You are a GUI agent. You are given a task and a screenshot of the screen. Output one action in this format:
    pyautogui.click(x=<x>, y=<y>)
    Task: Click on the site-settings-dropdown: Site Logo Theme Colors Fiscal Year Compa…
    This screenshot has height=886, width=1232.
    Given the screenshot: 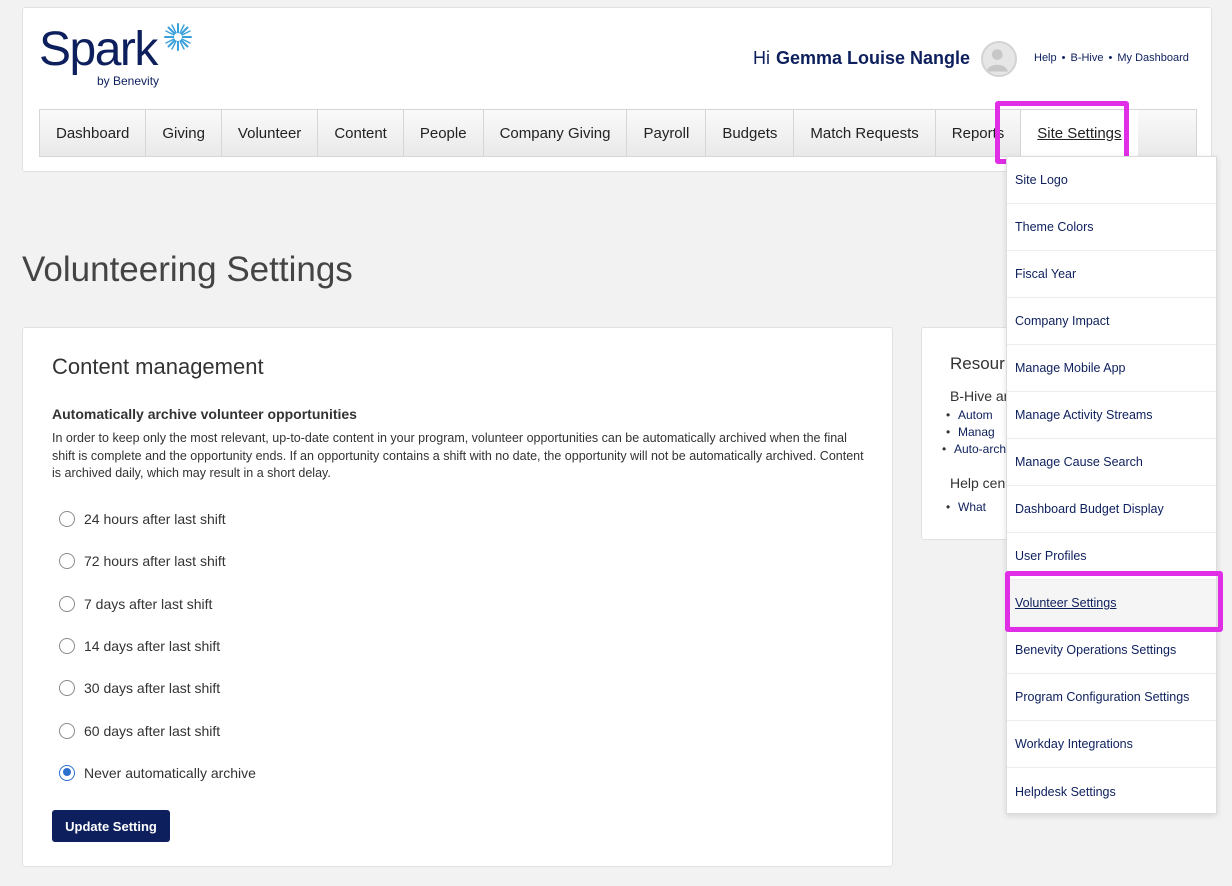 What is the action you would take?
    pyautogui.click(x=1111, y=485)
    